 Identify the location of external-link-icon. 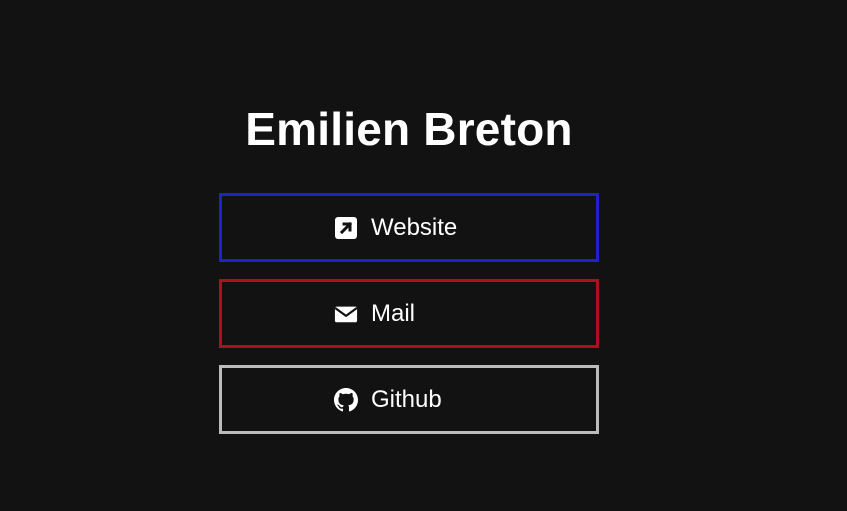
(346, 228).